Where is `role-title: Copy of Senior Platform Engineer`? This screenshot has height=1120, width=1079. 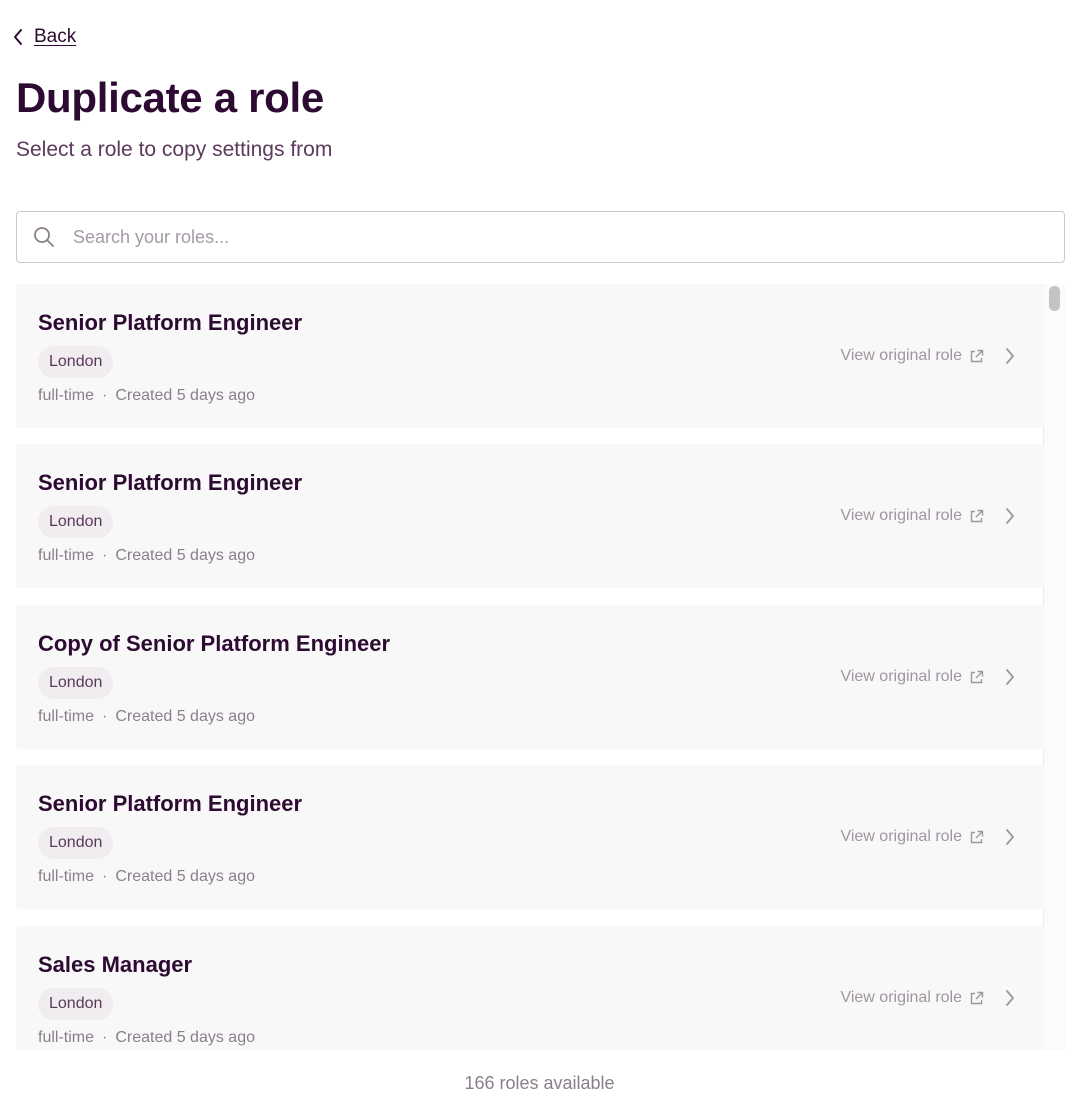 role-title: Copy of Senior Platform Engineer is located at coordinates (214, 643).